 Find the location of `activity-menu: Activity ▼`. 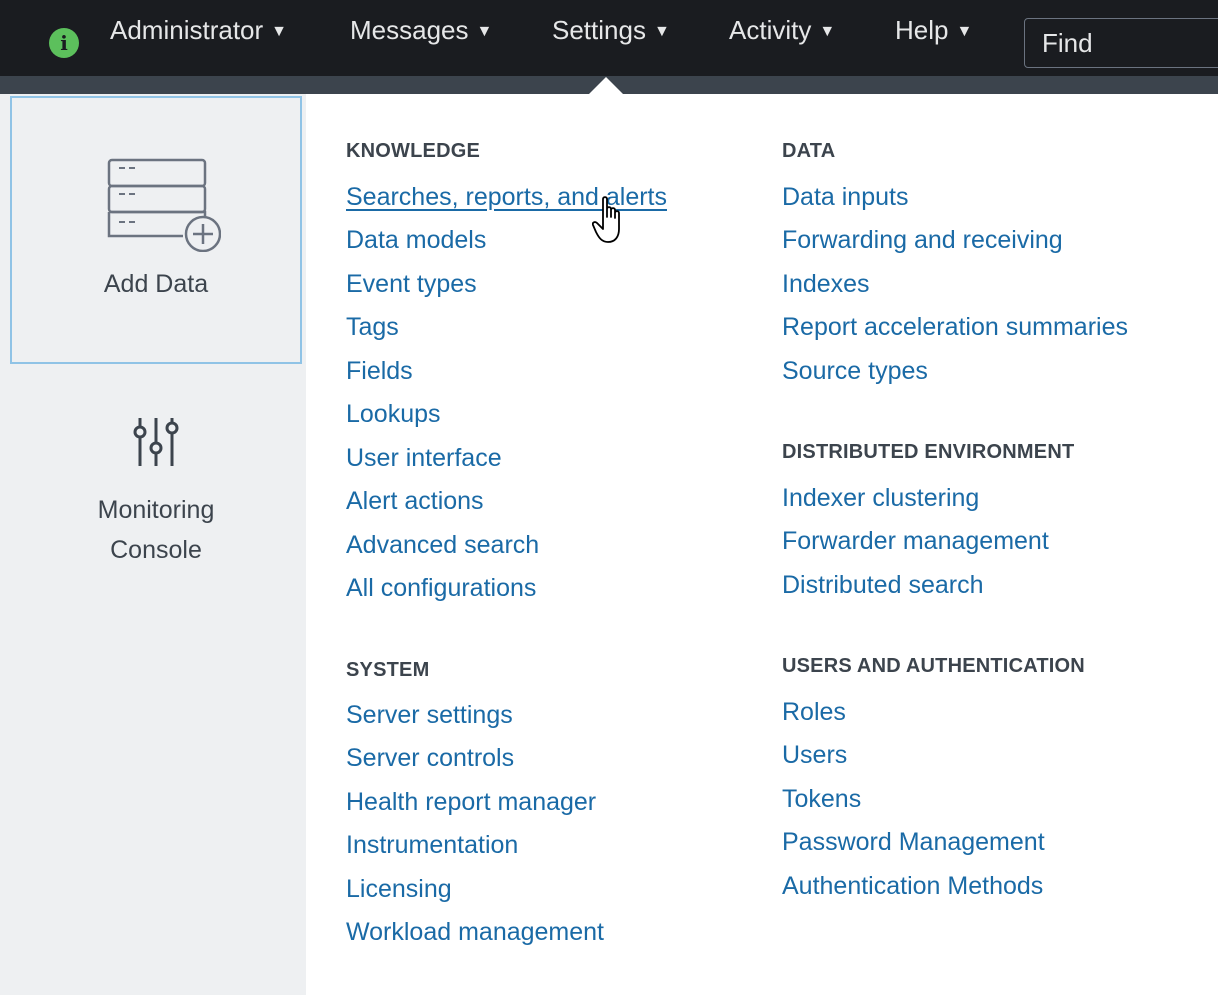

activity-menu: Activity ▼ is located at coordinates (782, 30).